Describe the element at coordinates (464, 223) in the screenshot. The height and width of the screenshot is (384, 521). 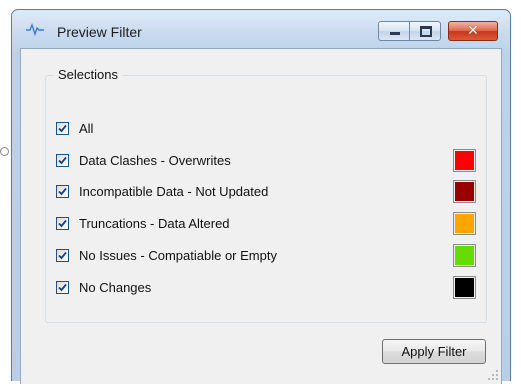
I see `truncations-color-swatch` at that location.